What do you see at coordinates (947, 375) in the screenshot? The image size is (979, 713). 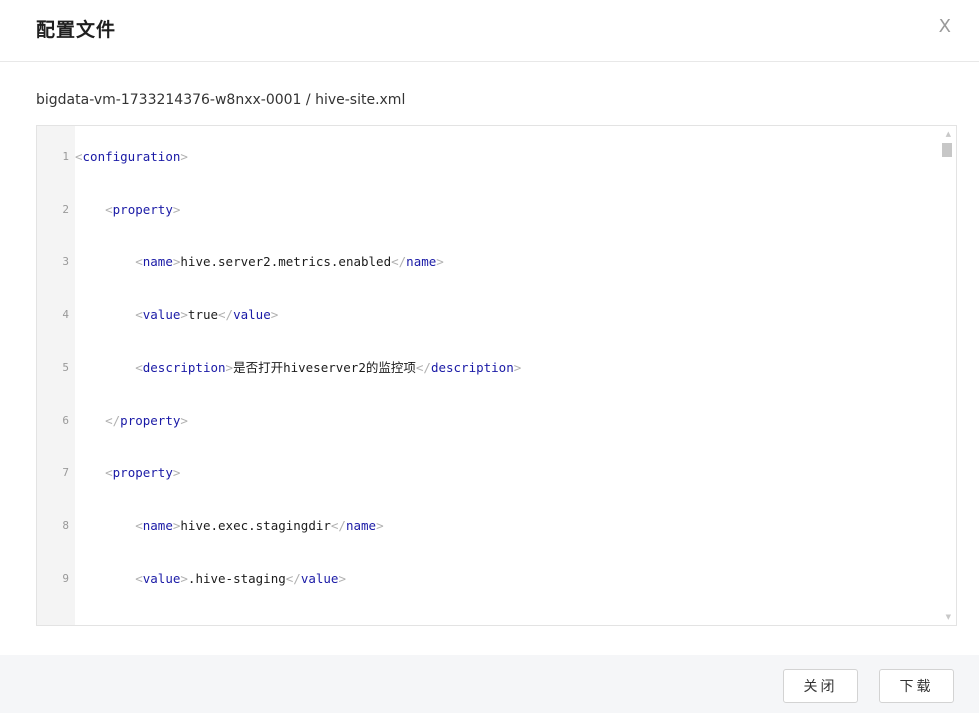 I see `vertical-scrollbar: ▲ ▼` at bounding box center [947, 375].